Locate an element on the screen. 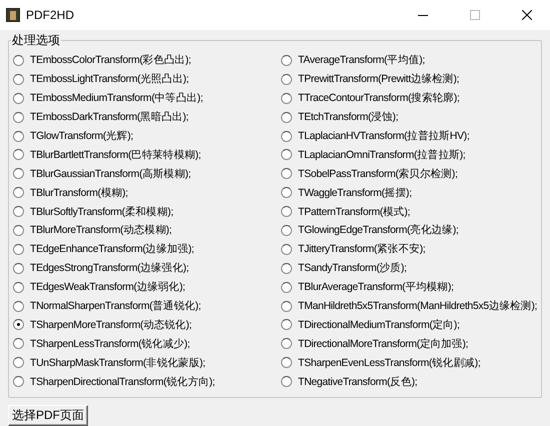  radio-option: TEmbossDarkTransform(黑暗凸出); is located at coordinates (147, 117).